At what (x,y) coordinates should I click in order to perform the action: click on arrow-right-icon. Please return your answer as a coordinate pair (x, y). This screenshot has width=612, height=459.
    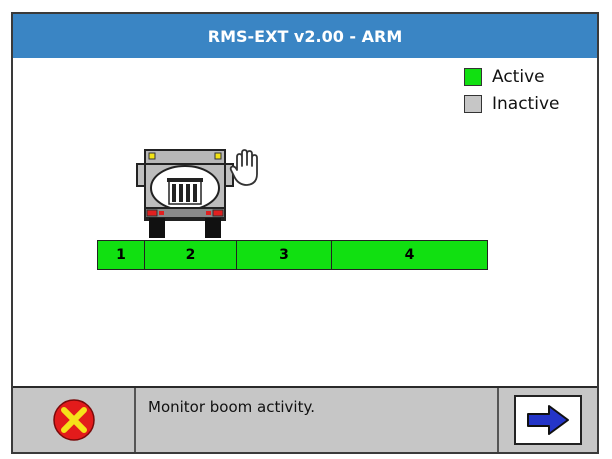
    Looking at the image, I should click on (548, 420).